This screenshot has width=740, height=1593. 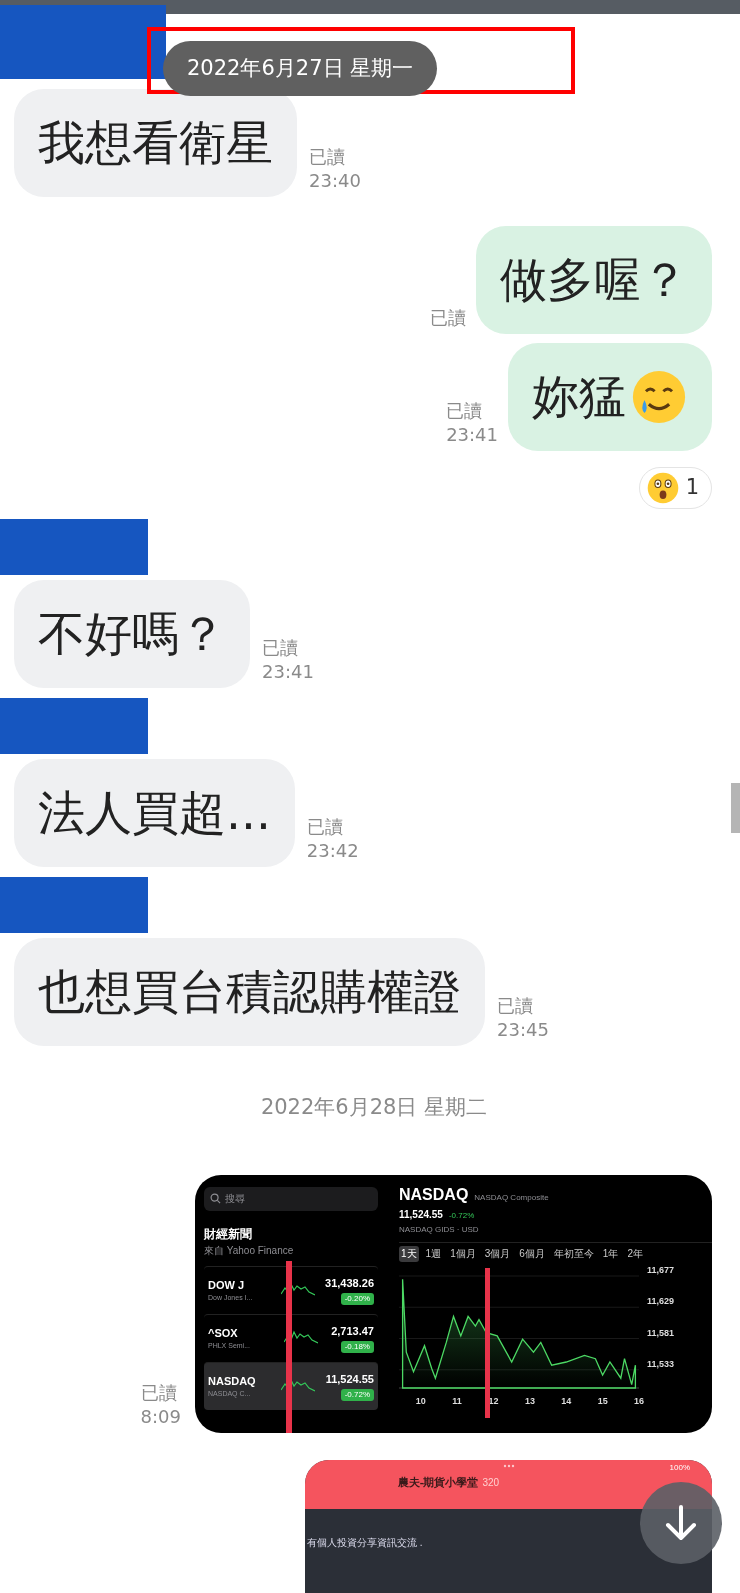 I want to click on group-description: 有個人投資分享資訊交流 ., so click(x=365, y=1542).